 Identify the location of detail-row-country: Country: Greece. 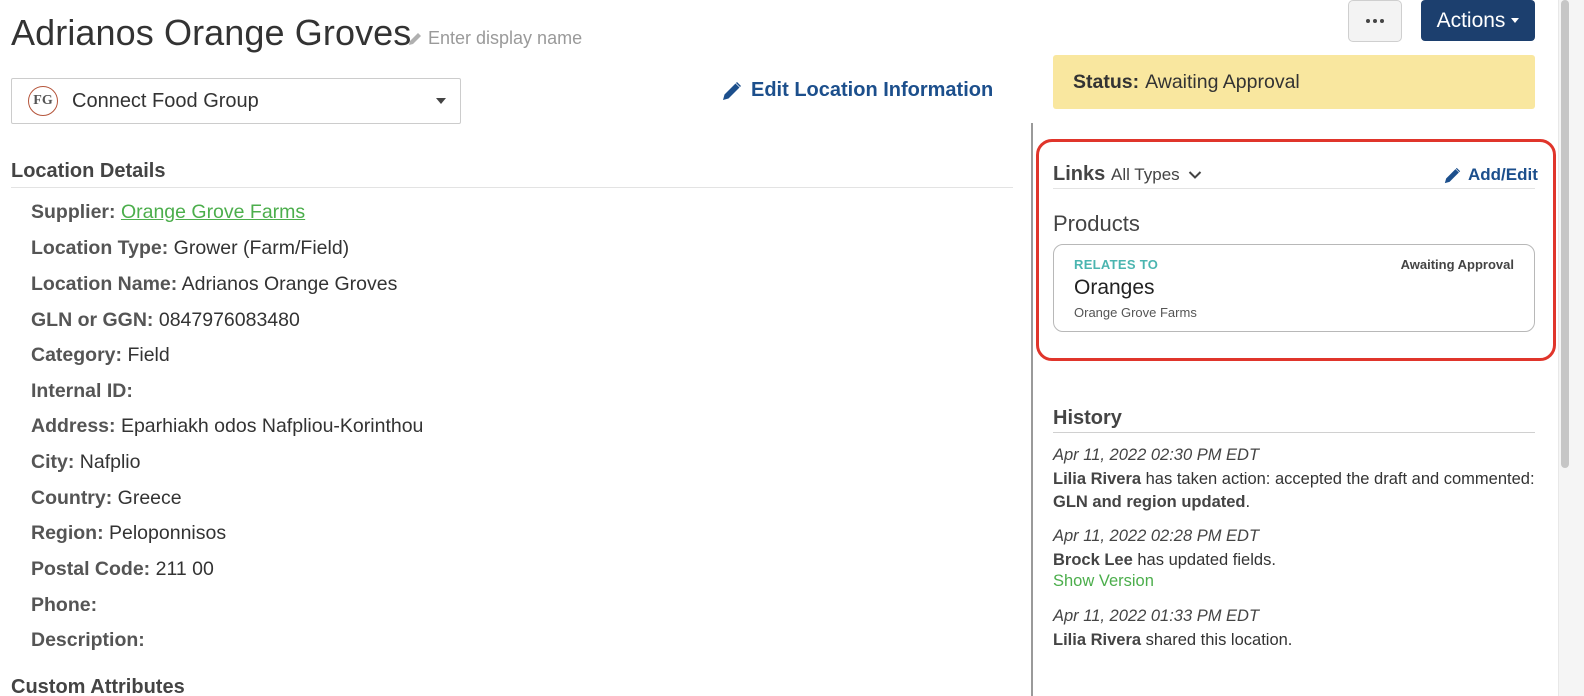
(106, 498).